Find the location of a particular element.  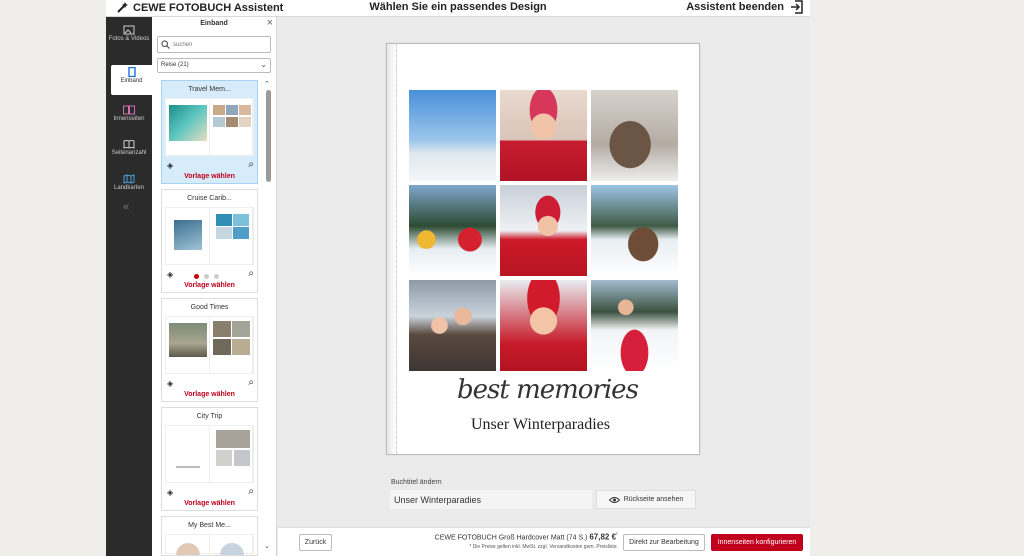

template-card: Cruise Carib... ◈ ⌕ Vorlage wählen is located at coordinates (209, 241).